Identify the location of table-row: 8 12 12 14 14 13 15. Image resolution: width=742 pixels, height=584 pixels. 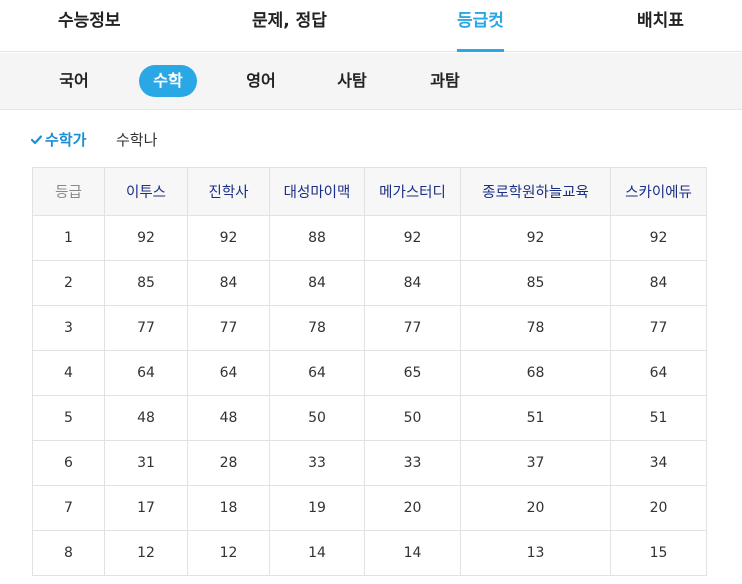
(369, 553).